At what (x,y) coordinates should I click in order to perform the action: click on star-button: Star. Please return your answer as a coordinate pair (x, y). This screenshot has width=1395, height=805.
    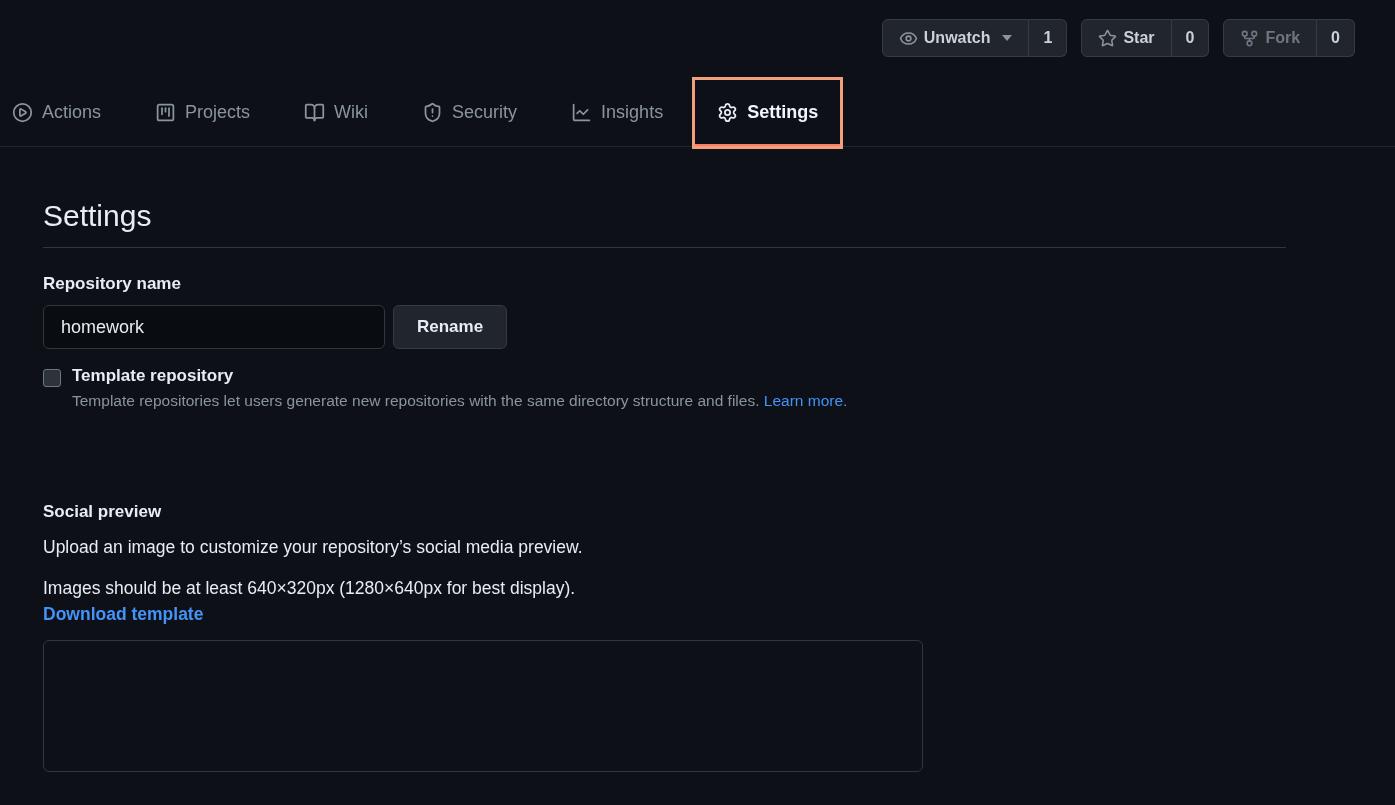
    Looking at the image, I should click on (1126, 38).